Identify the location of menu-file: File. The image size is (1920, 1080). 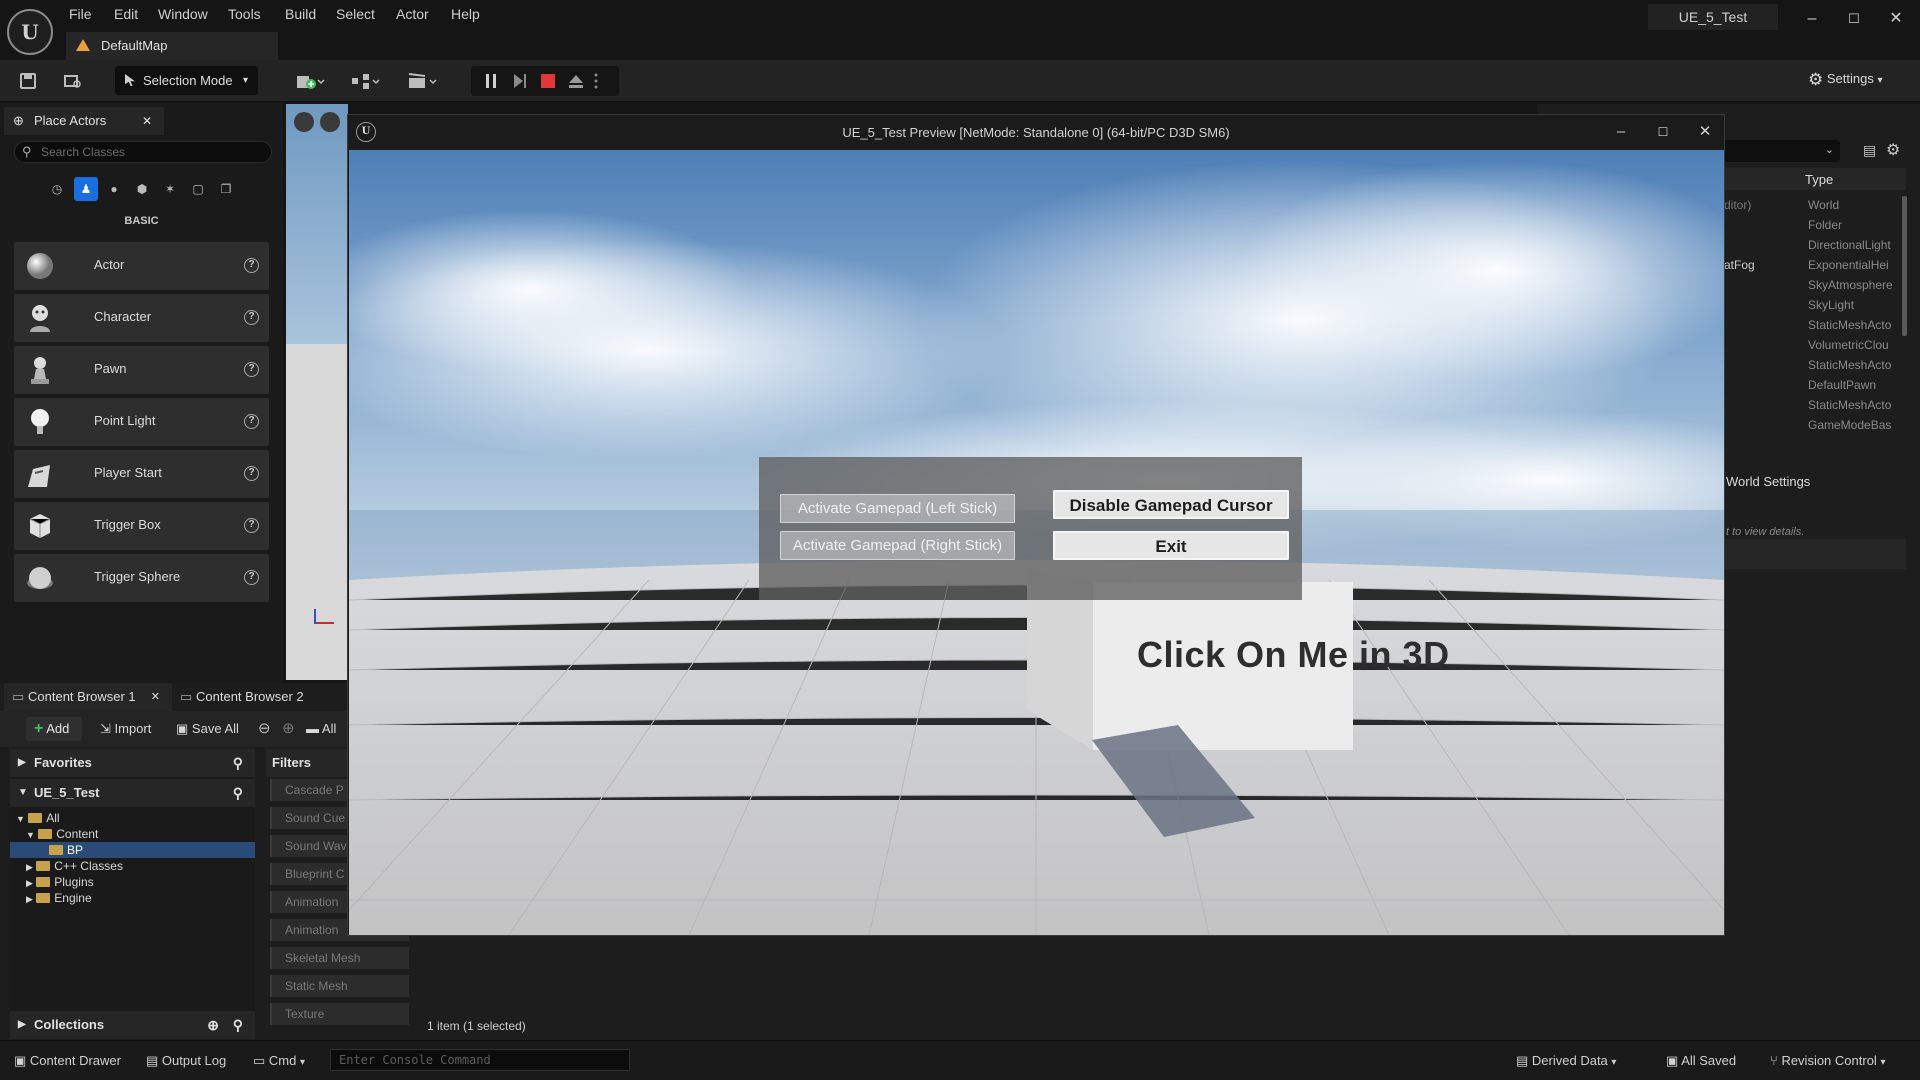
(80, 14).